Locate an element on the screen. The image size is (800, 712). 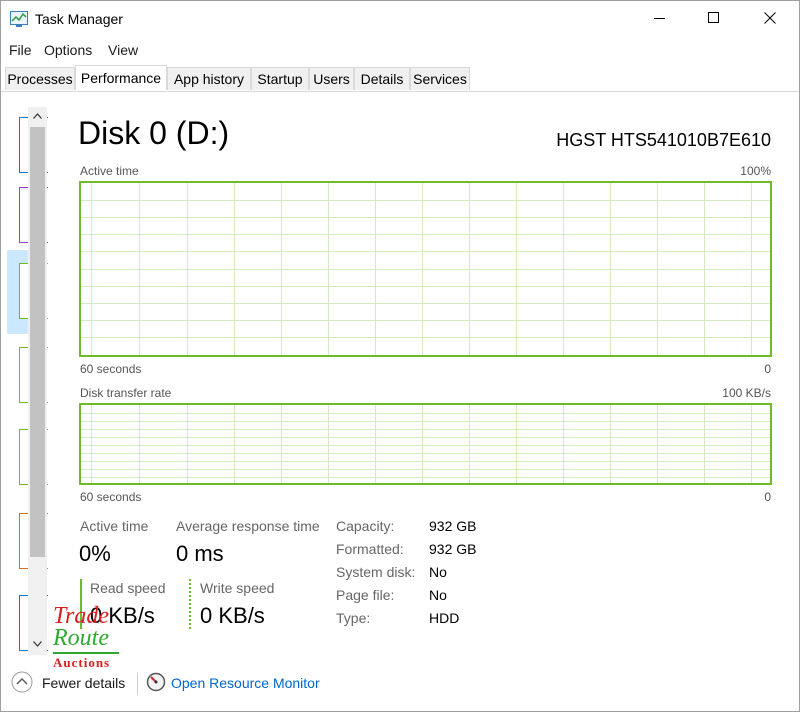
title-bar: Task Manager is located at coordinates (400, 19).